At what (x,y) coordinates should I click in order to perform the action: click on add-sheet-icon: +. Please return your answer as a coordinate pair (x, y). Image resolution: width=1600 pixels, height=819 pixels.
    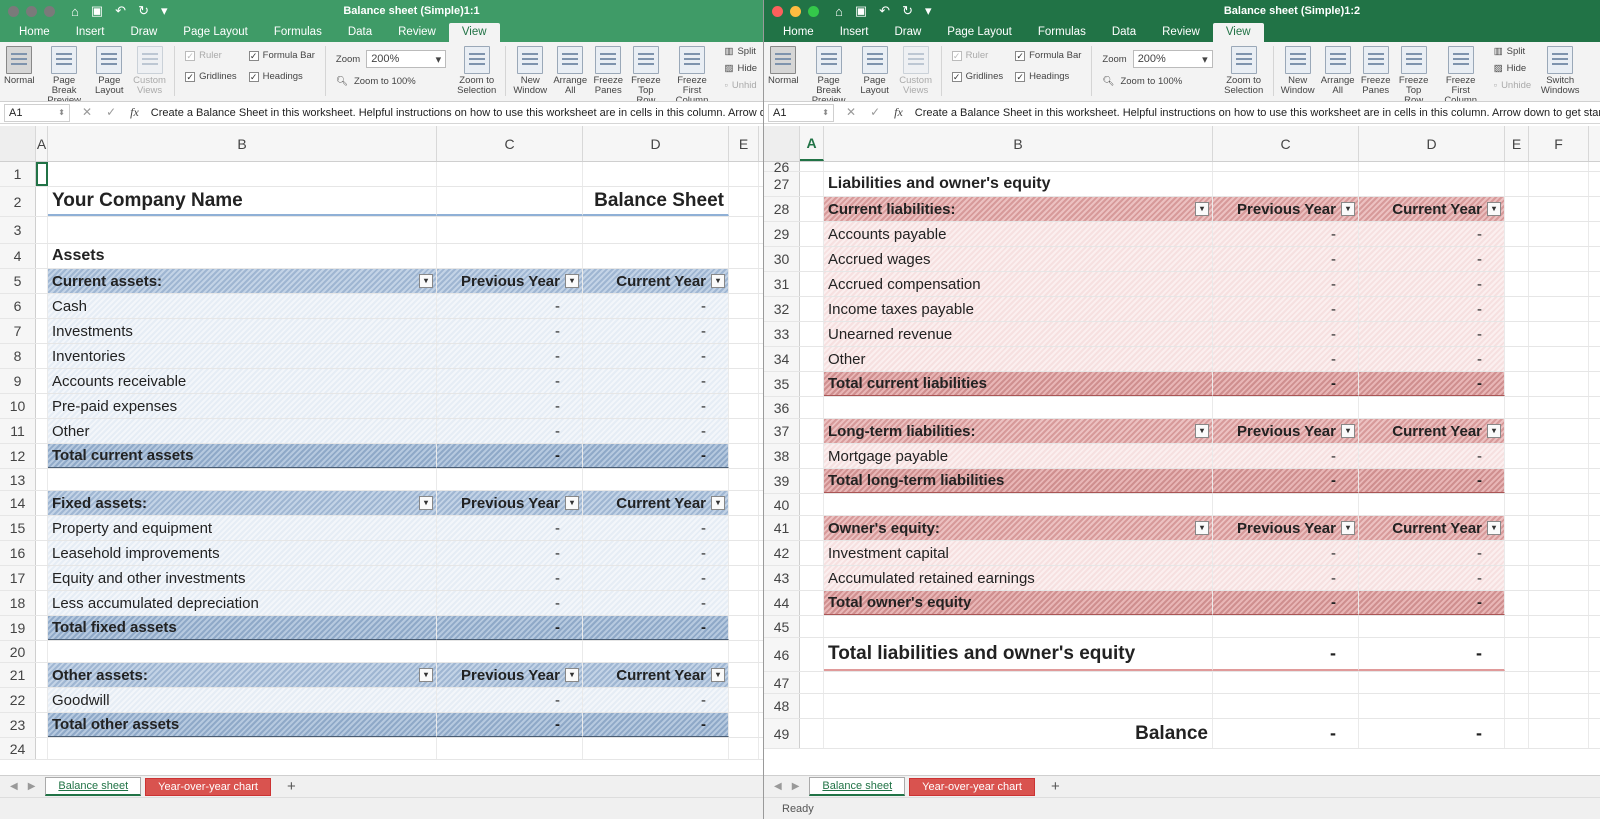
    Looking at the image, I should click on (1055, 786).